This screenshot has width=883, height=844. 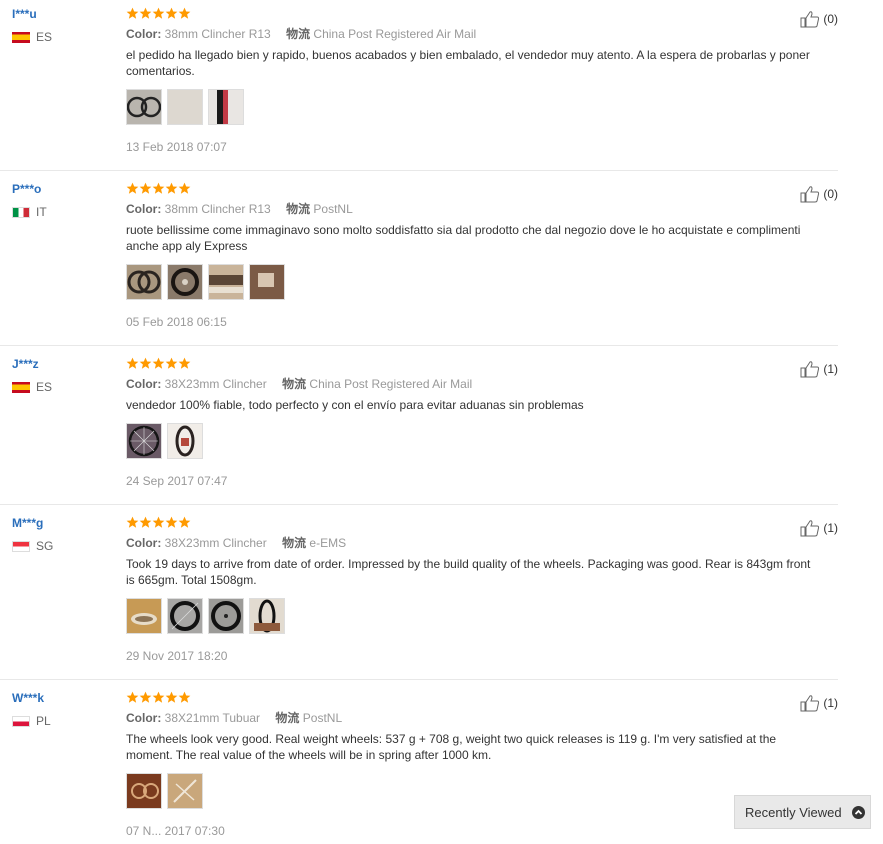 What do you see at coordinates (43, 721) in the screenshot?
I see `country-code: PL` at bounding box center [43, 721].